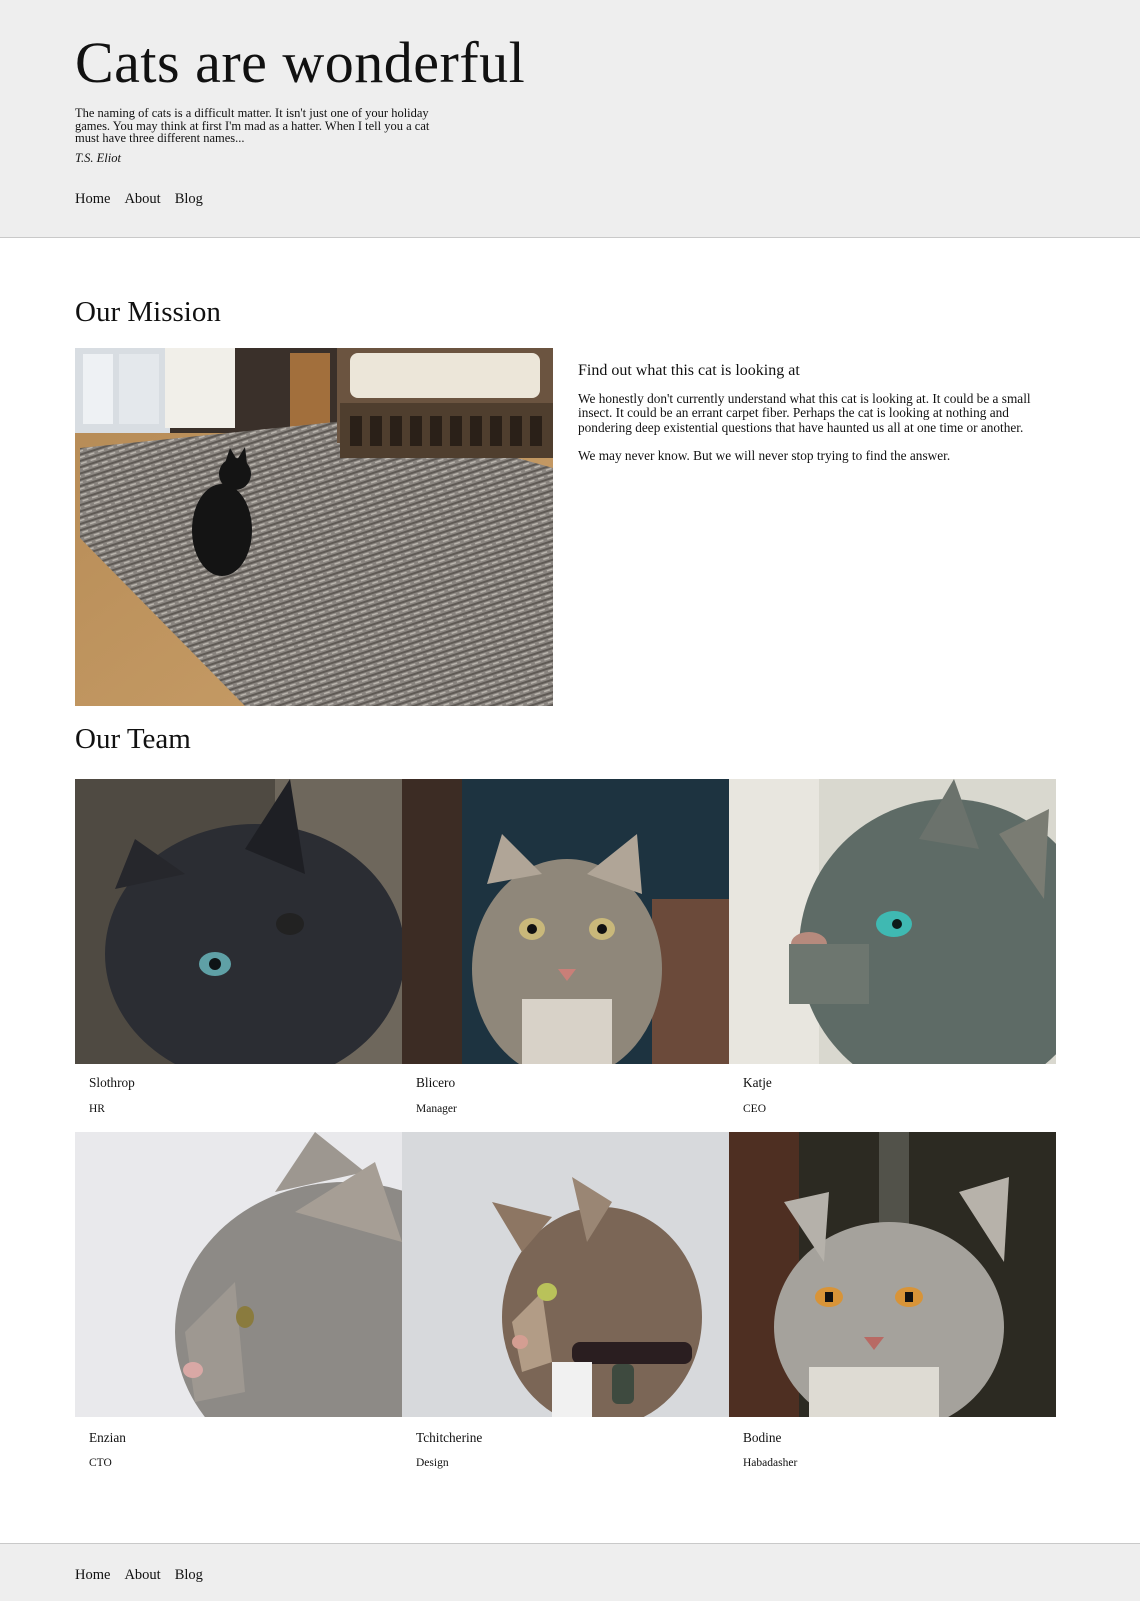 The height and width of the screenshot is (1601, 1140). Describe the element at coordinates (238, 1274) in the screenshot. I see `team-photo-enzian` at that location.